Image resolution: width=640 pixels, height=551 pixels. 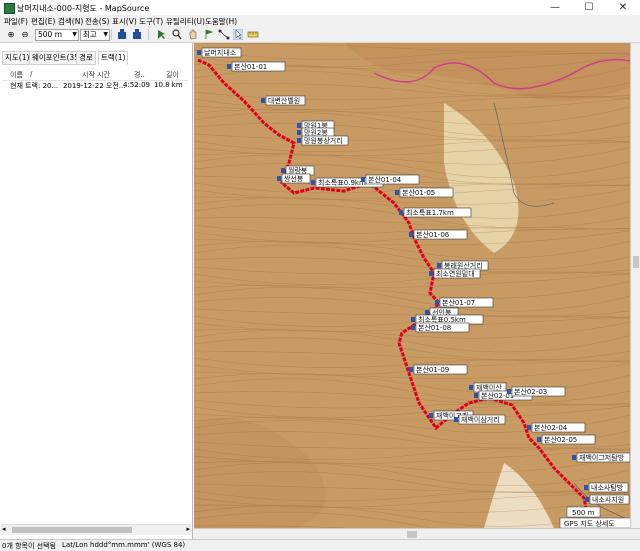 What do you see at coordinates (11, 34) in the screenshot?
I see `zoom-in-icon: ⊕` at bounding box center [11, 34].